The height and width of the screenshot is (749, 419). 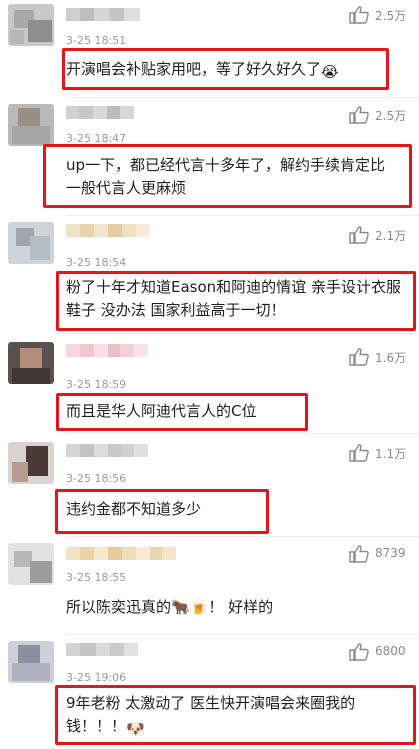 What do you see at coordinates (209, 586) in the screenshot?
I see `comment-item: 3-25 18:55 8739 所以陈奕迅真的🐂🍺！ 好样的` at bounding box center [209, 586].